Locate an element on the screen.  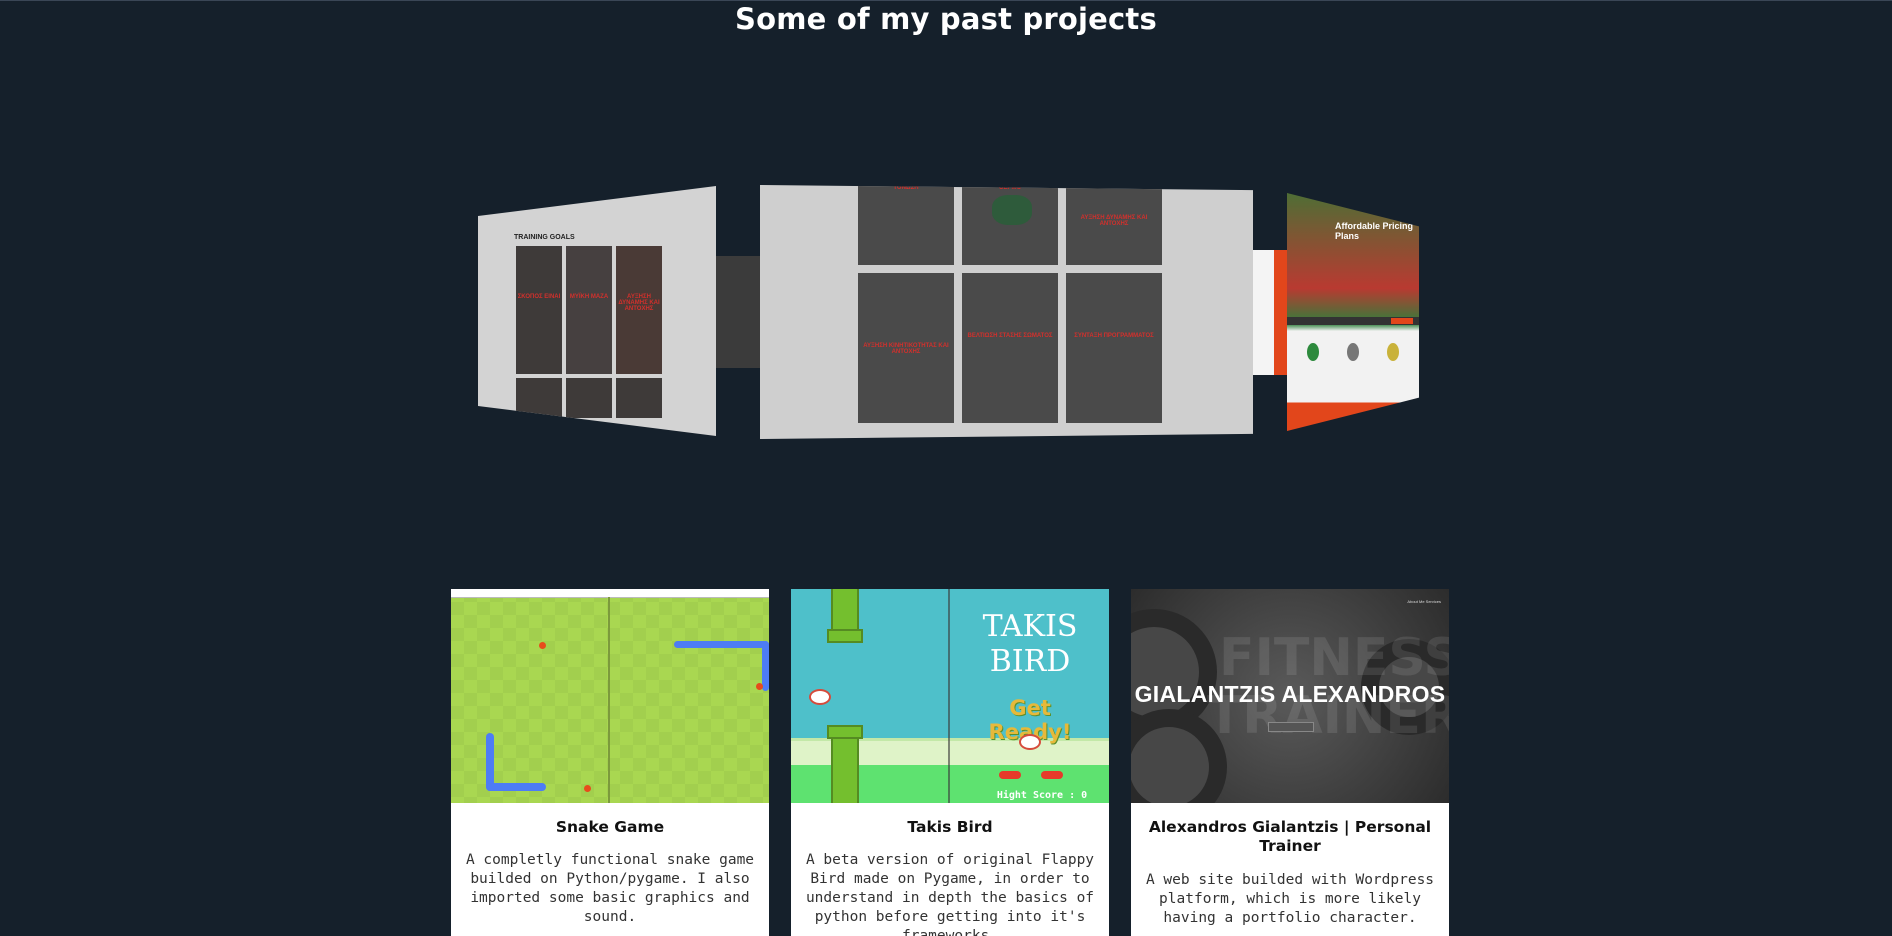
goal-tile-label: ΣΚΟΠΟΣ ΕΙΝΑΙ is located at coordinates (539, 297).